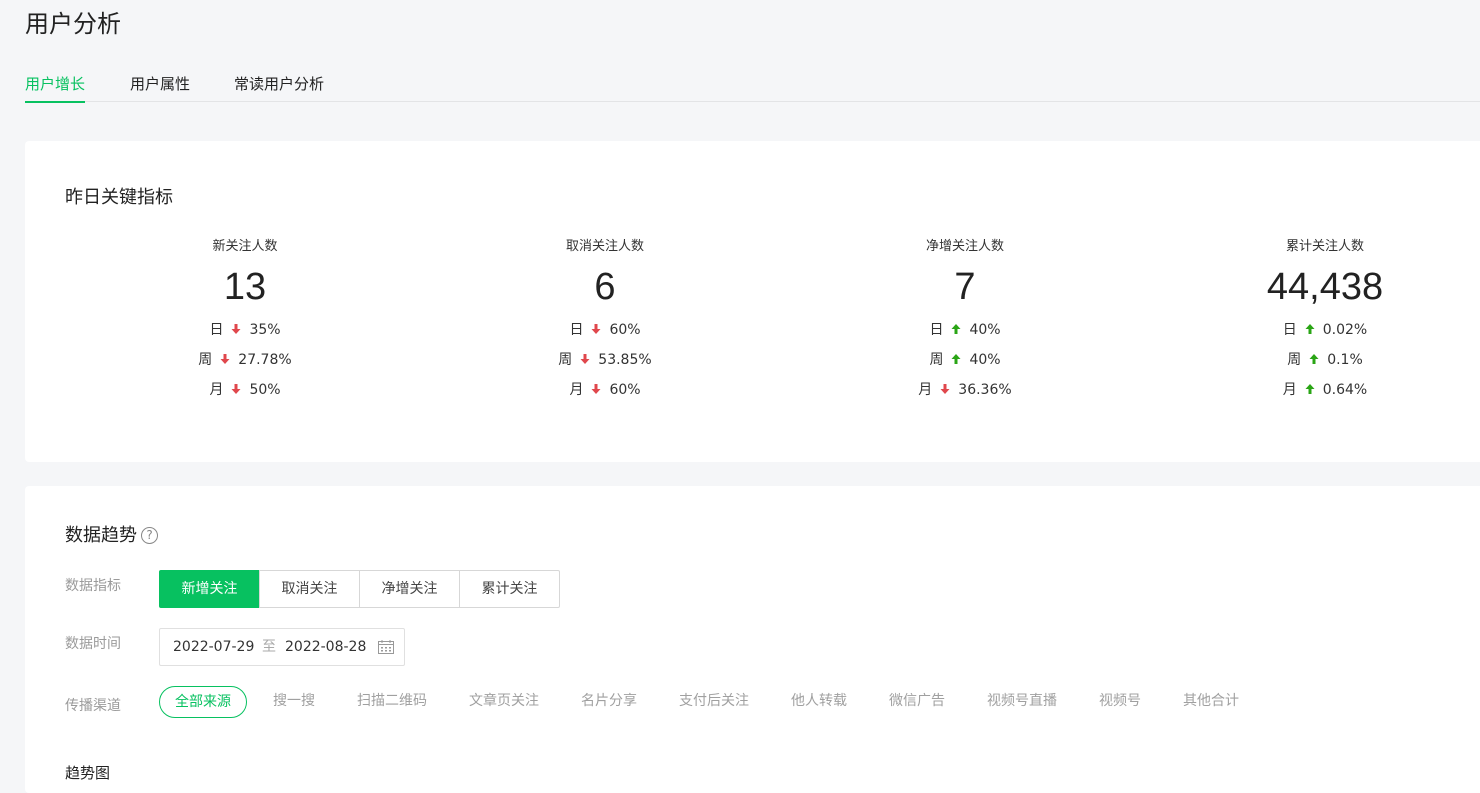 Image resolution: width=1480 pixels, height=793 pixels. Describe the element at coordinates (265, 360) in the screenshot. I see `change-value: 27.78%` at that location.